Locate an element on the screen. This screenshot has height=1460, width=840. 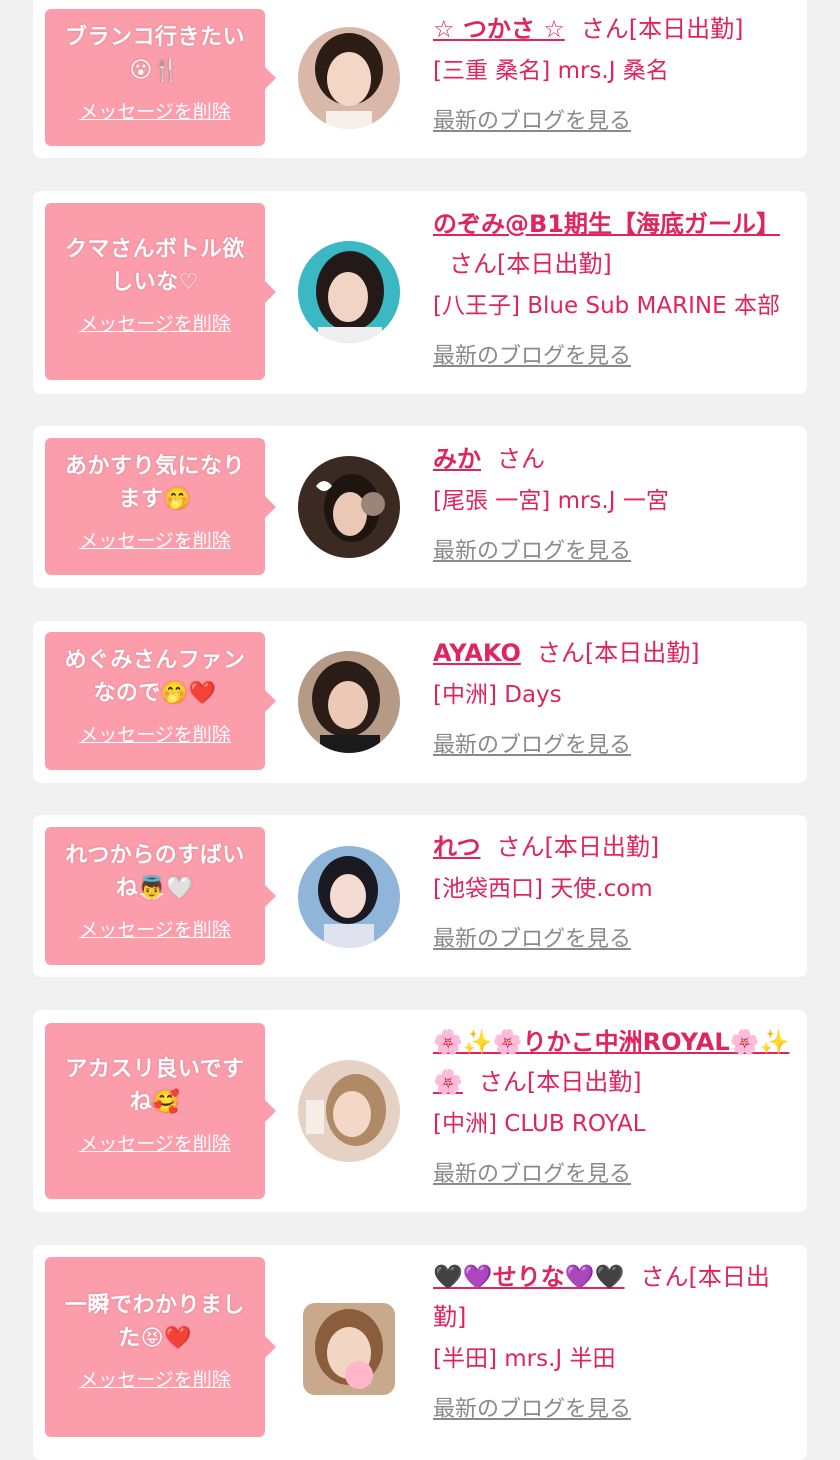
cast-name-link: れつ is located at coordinates (457, 847).